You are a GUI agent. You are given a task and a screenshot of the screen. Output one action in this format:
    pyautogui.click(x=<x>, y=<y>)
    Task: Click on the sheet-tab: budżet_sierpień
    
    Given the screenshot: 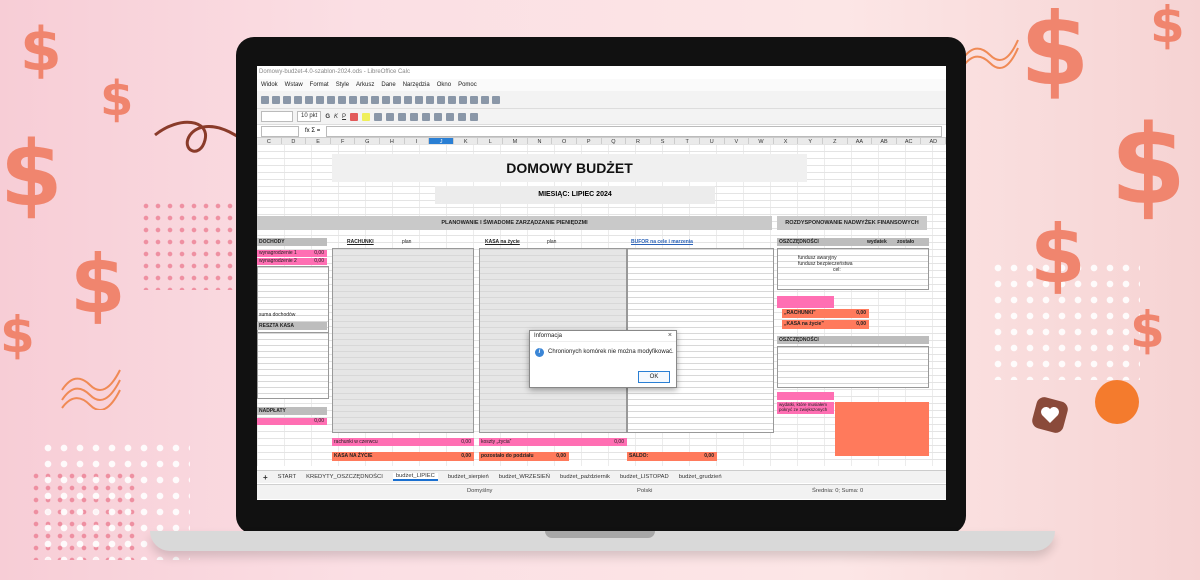 What is the action you would take?
    pyautogui.click(x=468, y=477)
    